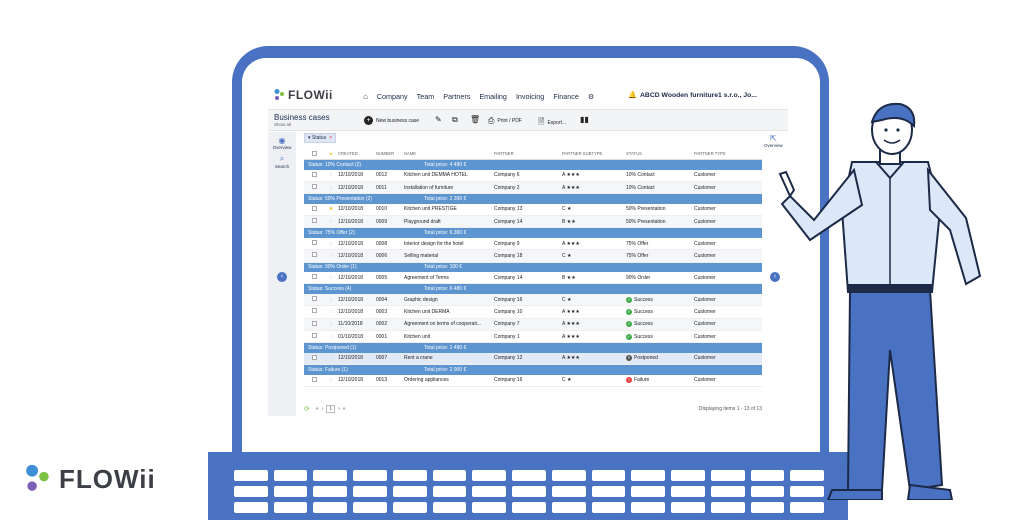  I want to click on last-page-icon: », so click(344, 409).